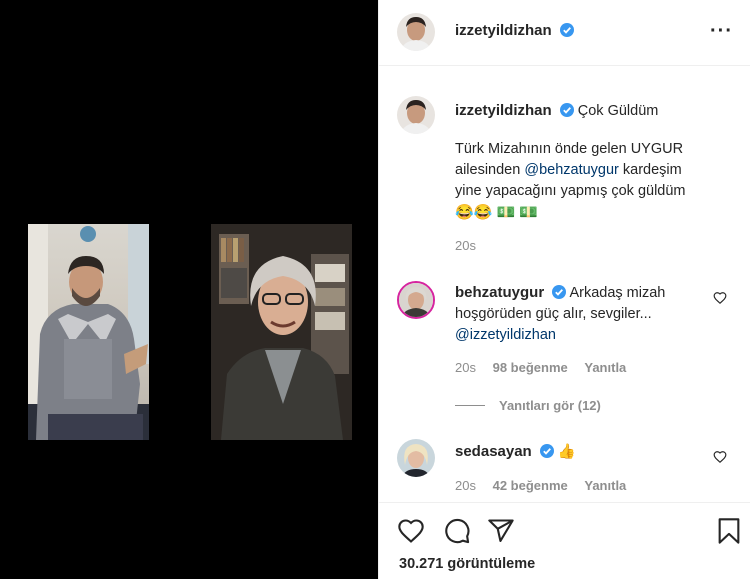 The image size is (750, 579). I want to click on comment-emoji: 👍, so click(566, 452).